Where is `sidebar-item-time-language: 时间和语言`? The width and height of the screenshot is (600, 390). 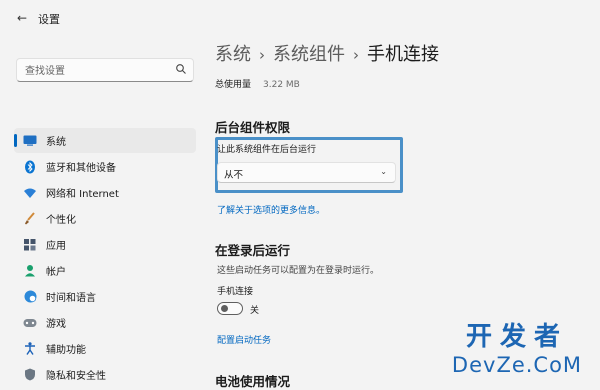
sidebar-item-time-language: 时间和语言 is located at coordinates (105, 296).